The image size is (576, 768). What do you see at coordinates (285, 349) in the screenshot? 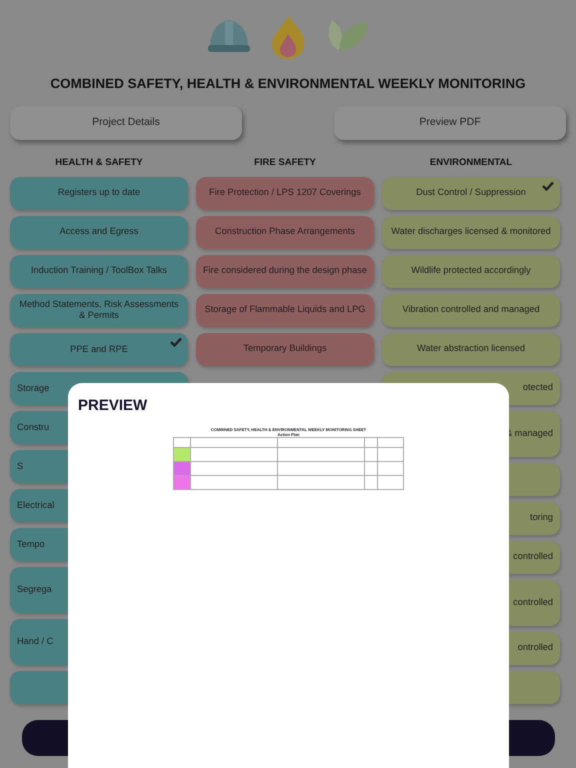
I see `checklist-item: Temporary Buildings` at bounding box center [285, 349].